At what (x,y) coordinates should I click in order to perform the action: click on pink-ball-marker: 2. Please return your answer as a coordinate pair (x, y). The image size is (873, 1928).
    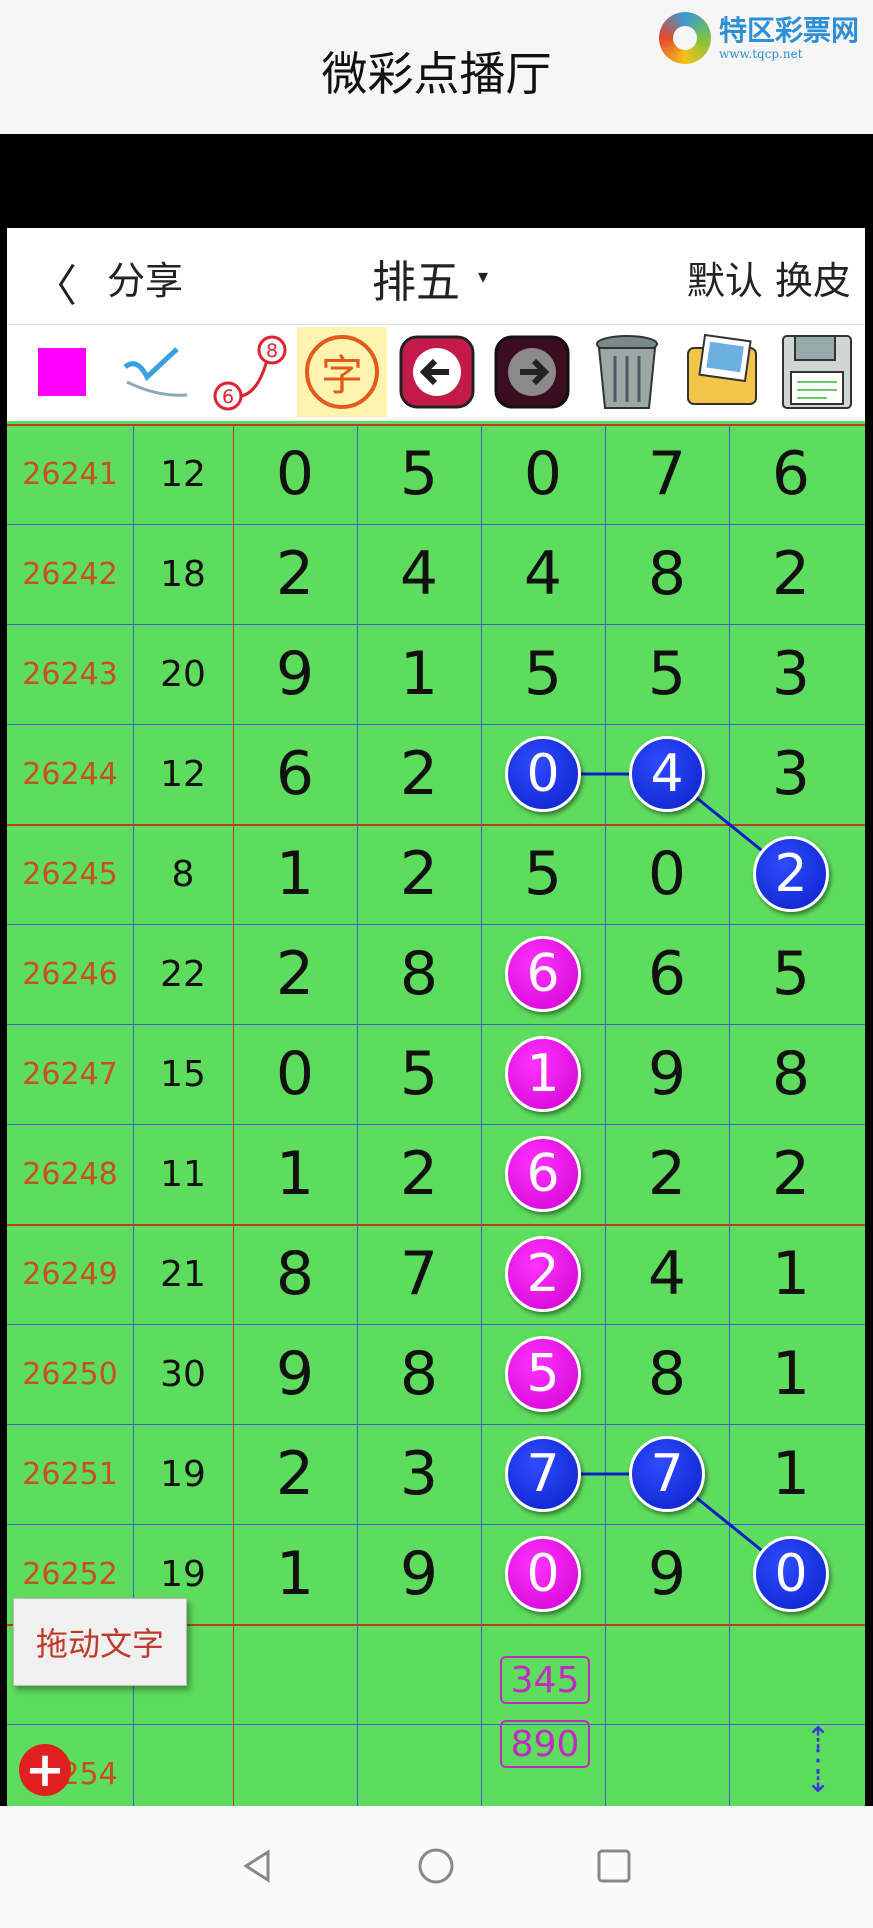
    Looking at the image, I should click on (543, 1274).